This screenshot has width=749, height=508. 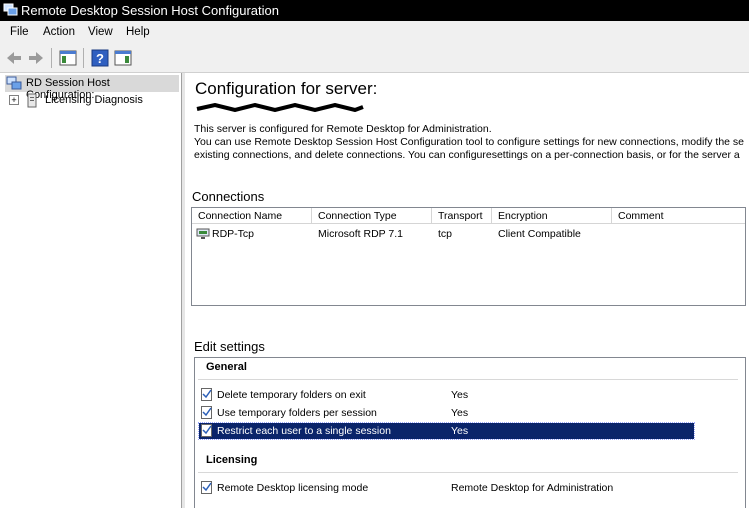 I want to click on column-header-connection-name: Connection Name, so click(x=252, y=216).